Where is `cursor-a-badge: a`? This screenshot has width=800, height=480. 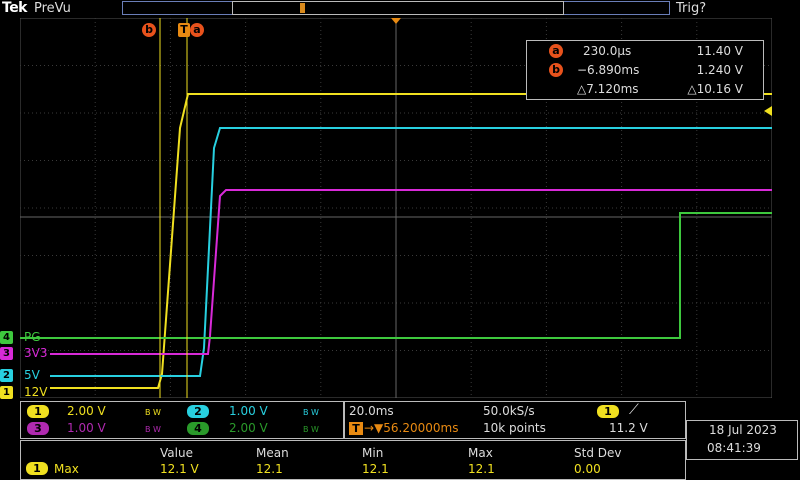 cursor-a-badge: a is located at coordinates (556, 51).